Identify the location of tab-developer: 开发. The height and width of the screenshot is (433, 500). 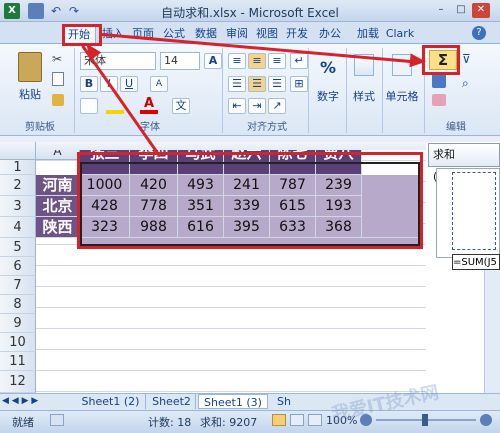
(297, 34).